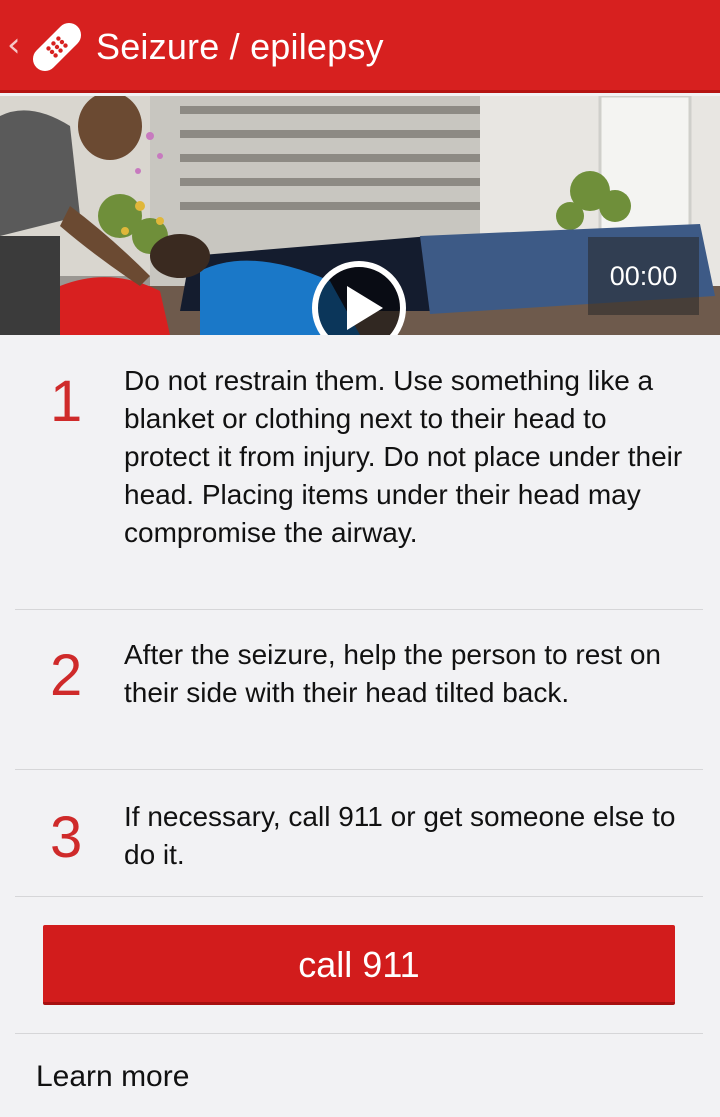  What do you see at coordinates (66, 675) in the screenshot?
I see `step-number: 2` at bounding box center [66, 675].